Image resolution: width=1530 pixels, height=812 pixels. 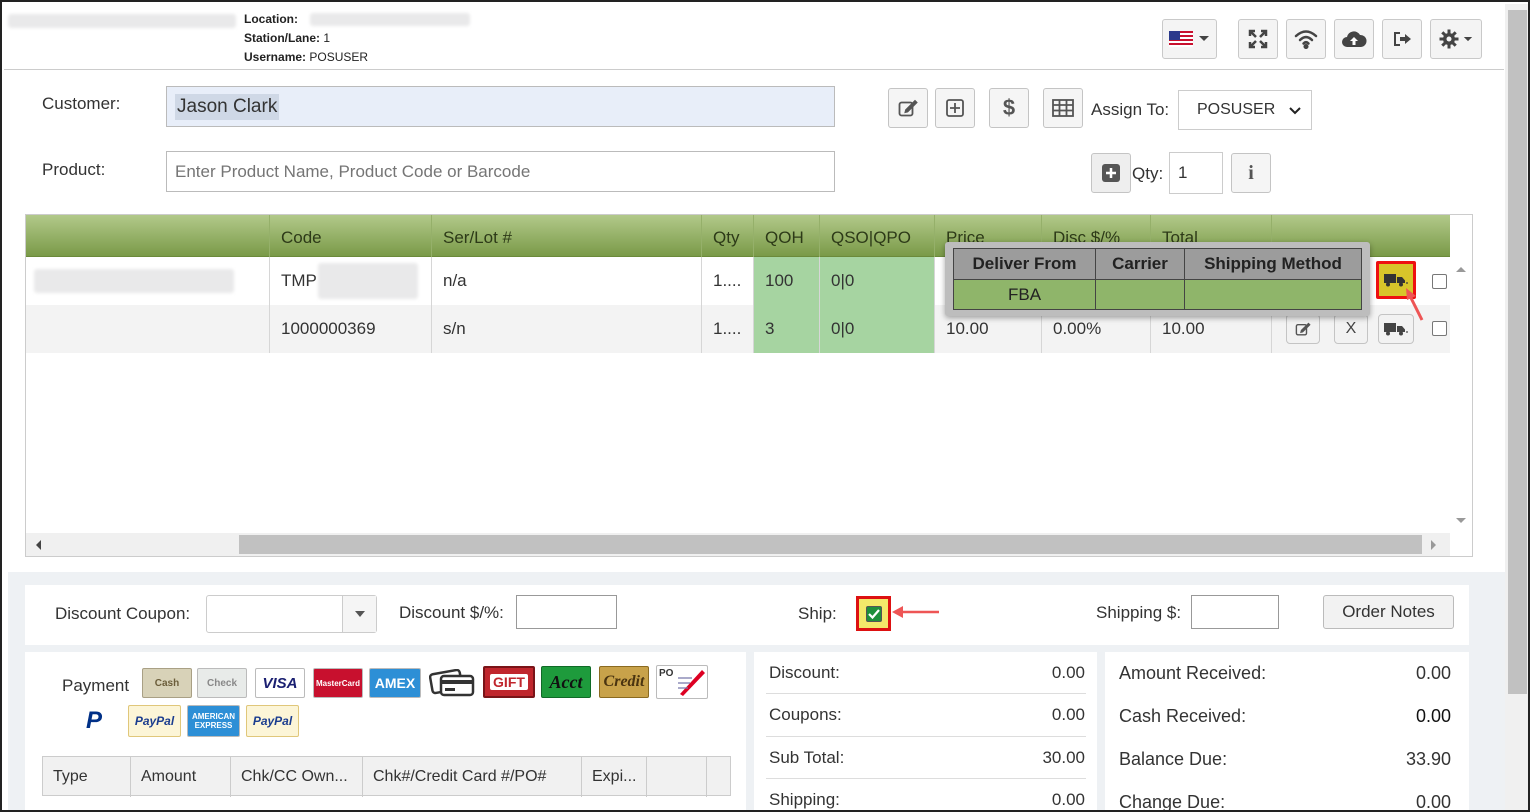 What do you see at coordinates (213, 721) in the screenshot?
I see `american-express-button: AMERICAN EXPRESS` at bounding box center [213, 721].